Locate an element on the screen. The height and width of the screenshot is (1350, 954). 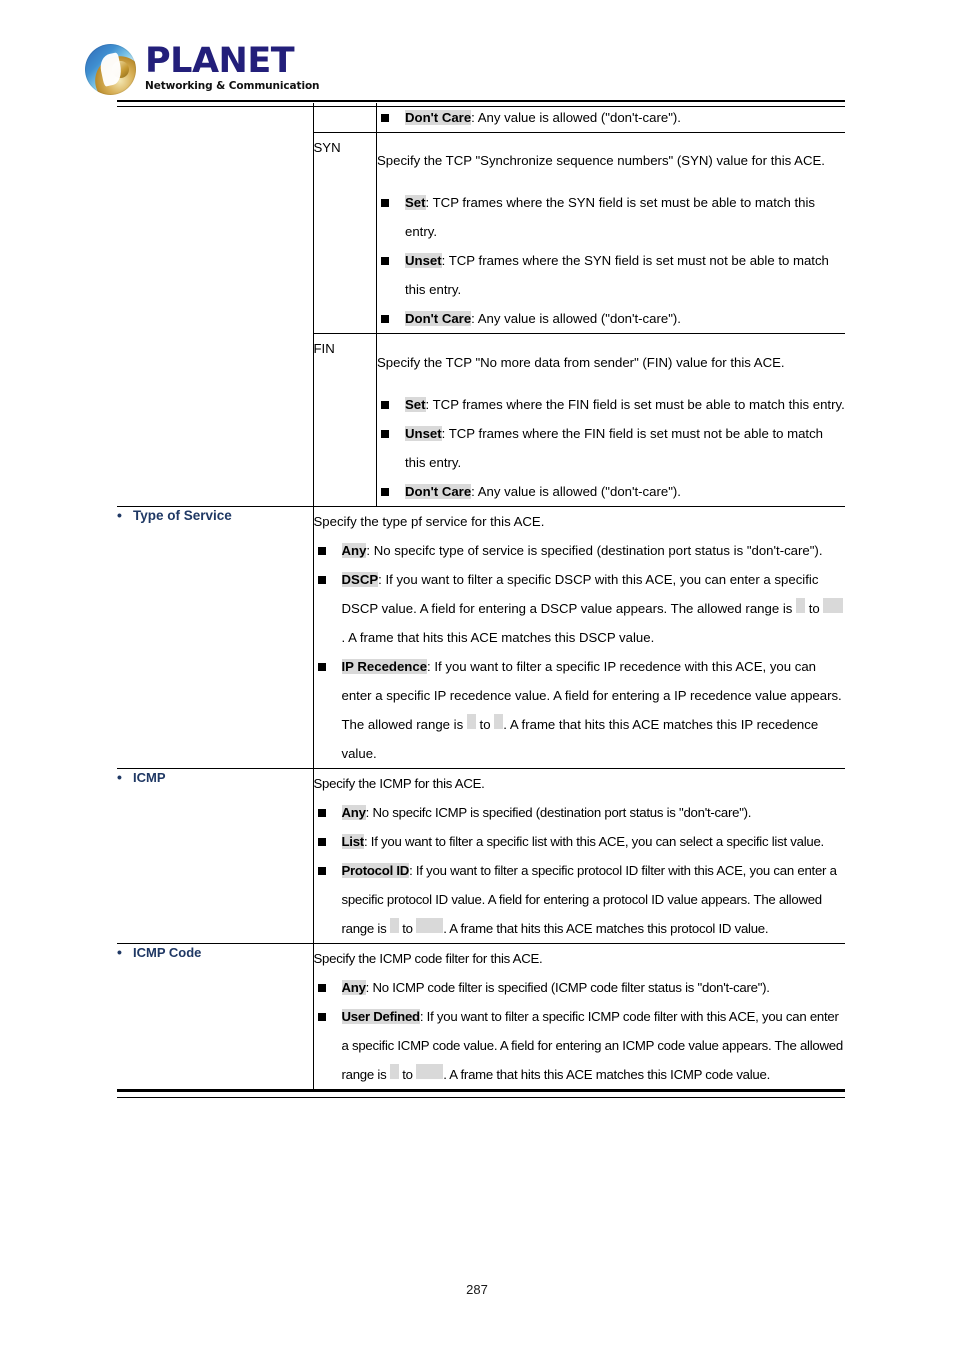
brand-tagline: Networking & Communication is located at coordinates (232, 86).